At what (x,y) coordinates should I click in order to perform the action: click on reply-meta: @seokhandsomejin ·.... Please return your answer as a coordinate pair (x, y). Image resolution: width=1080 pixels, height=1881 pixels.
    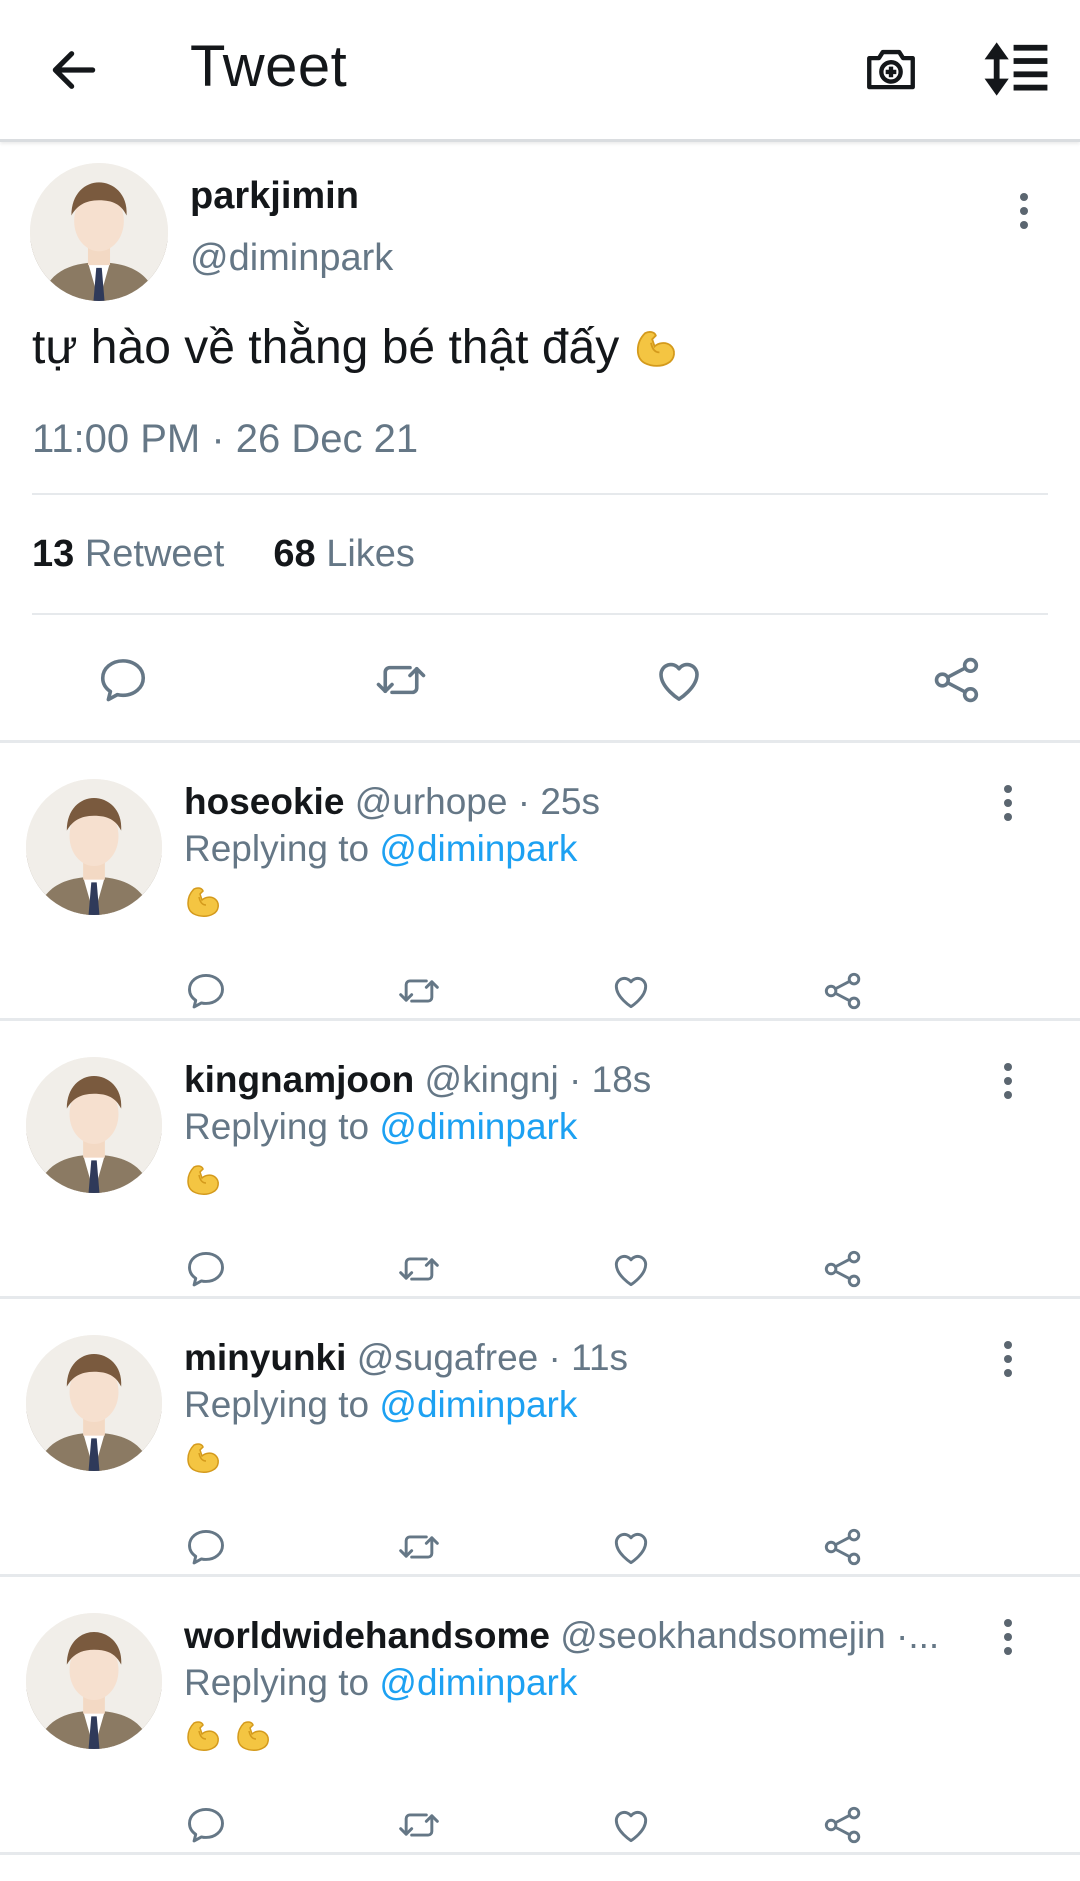
    Looking at the image, I should click on (750, 1635).